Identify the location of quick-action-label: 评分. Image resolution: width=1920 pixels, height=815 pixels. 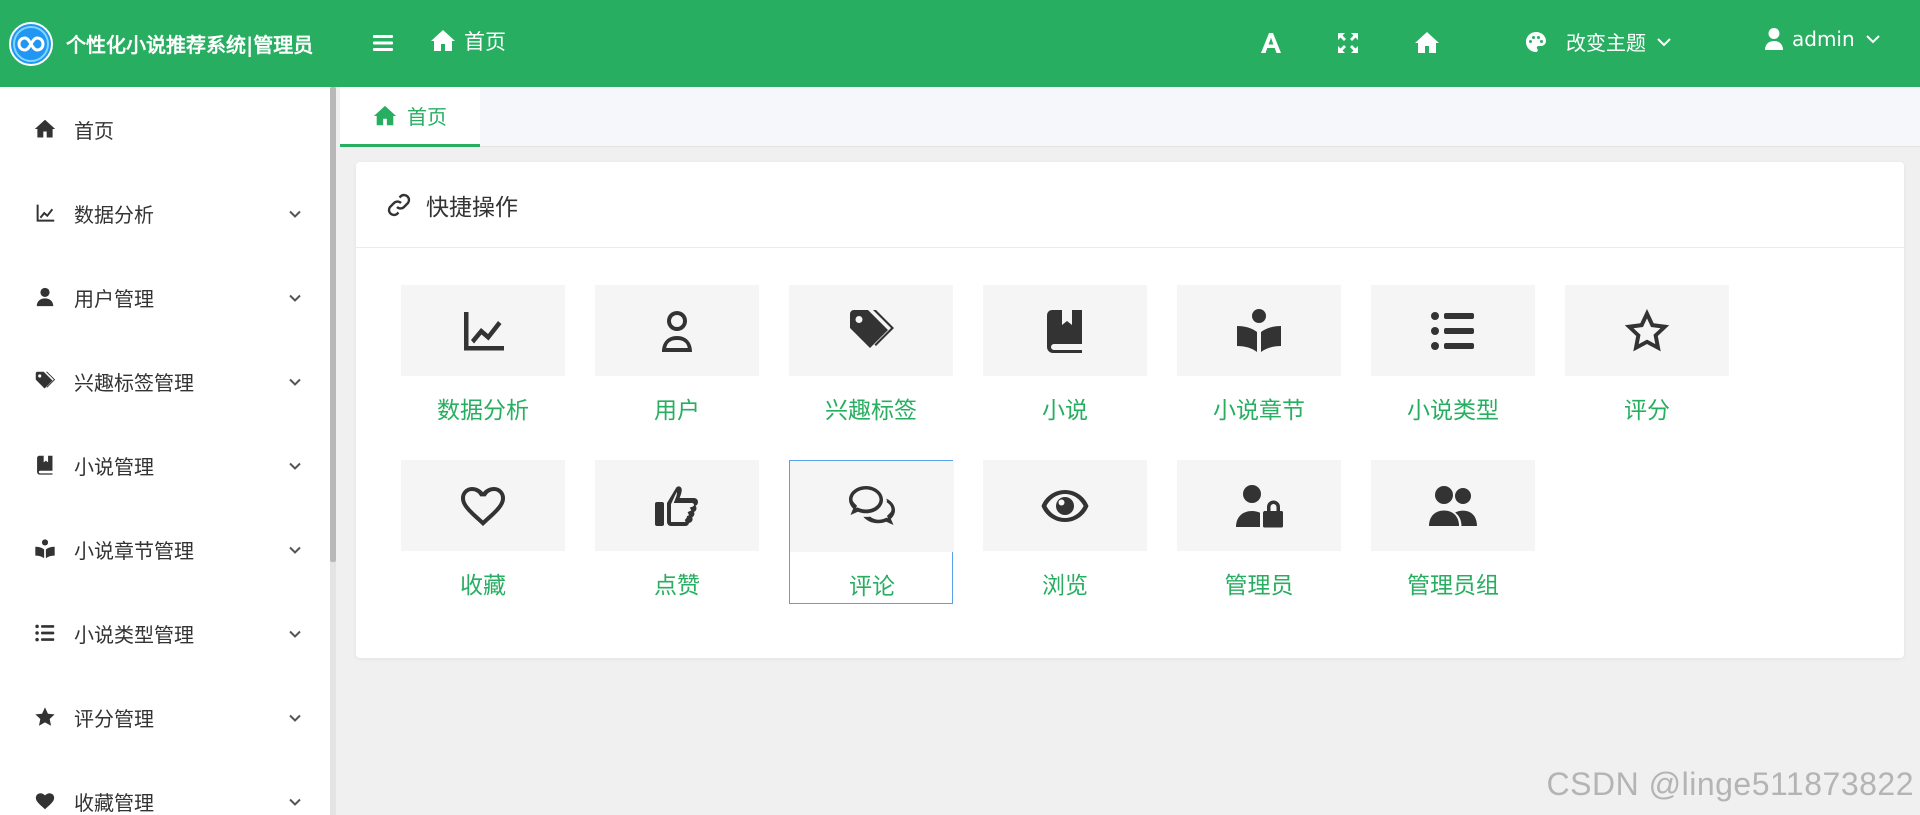
(1647, 411).